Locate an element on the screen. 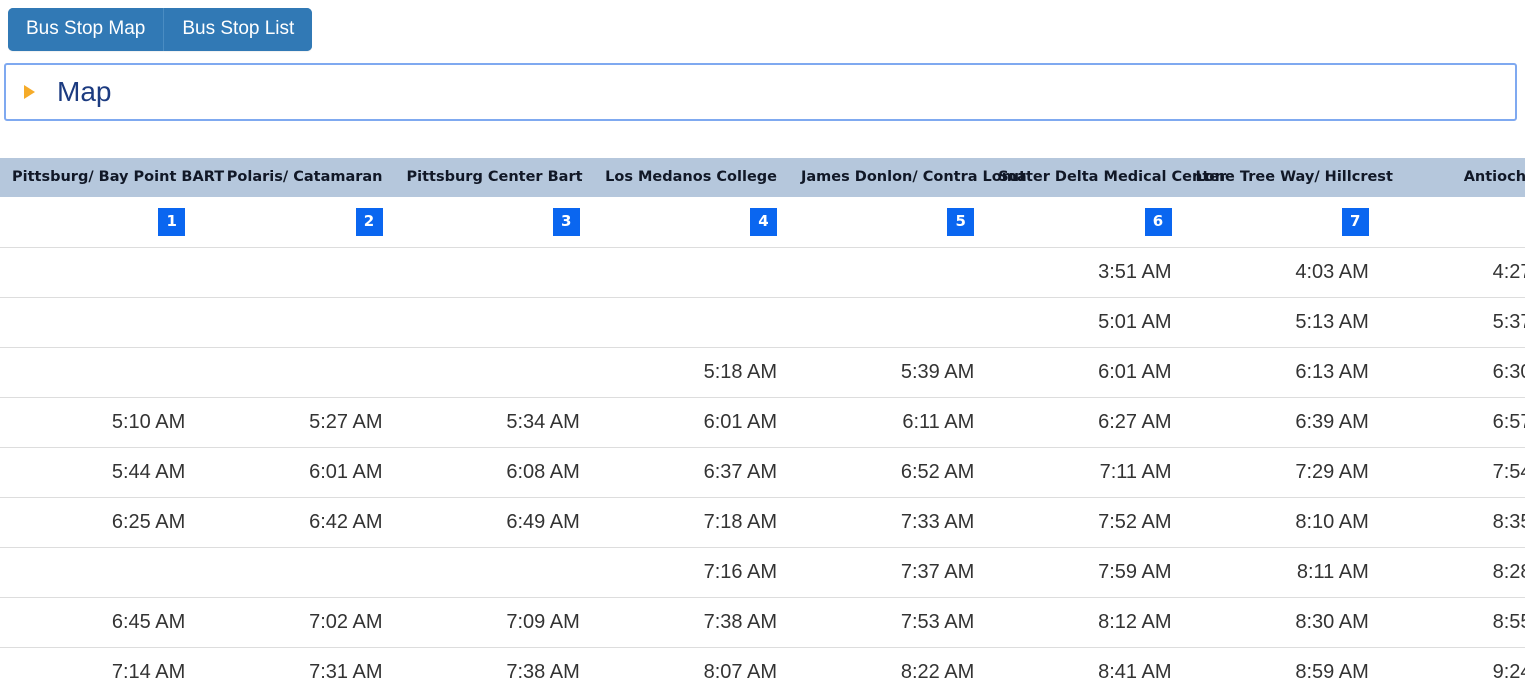 The image size is (1525, 688). departure-time-cell: 8:55 AM is located at coordinates (1452, 622).